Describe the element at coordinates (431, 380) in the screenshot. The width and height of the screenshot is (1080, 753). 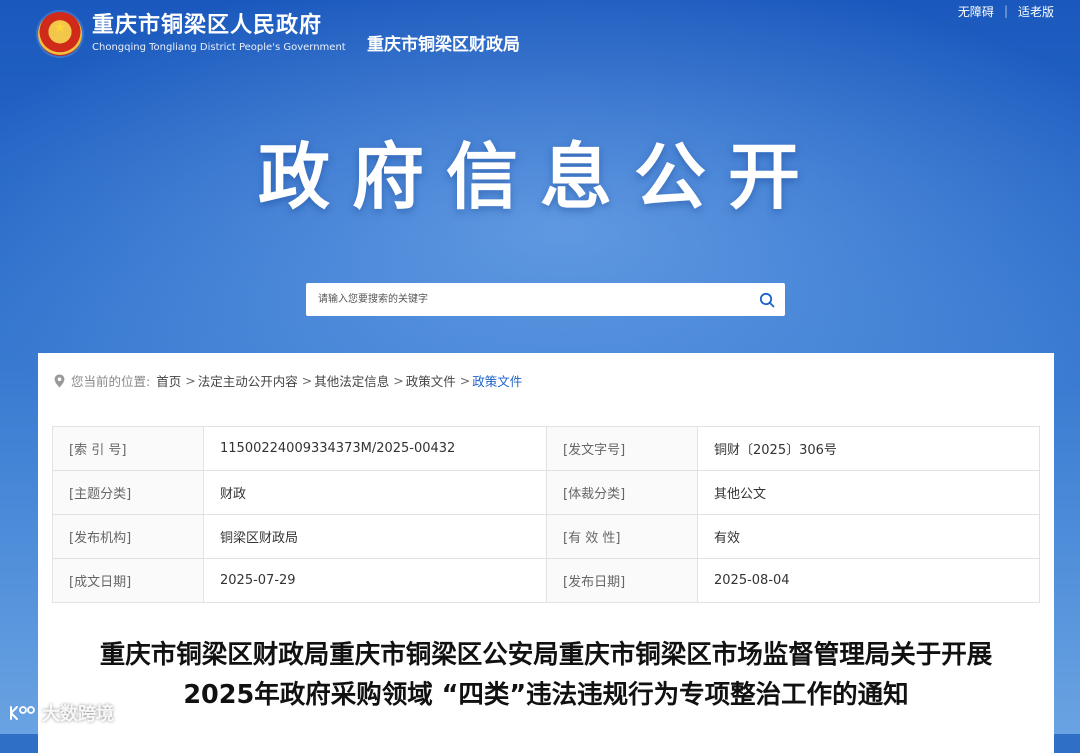
I see `breadcrumb-item: 政策文件` at that location.